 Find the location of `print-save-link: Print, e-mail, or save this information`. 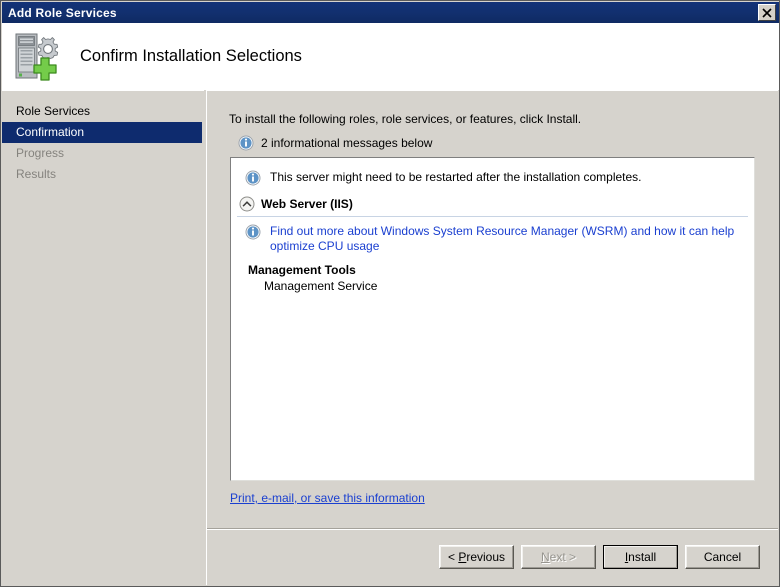

print-save-link: Print, e-mail, or save this information is located at coordinates (327, 498).